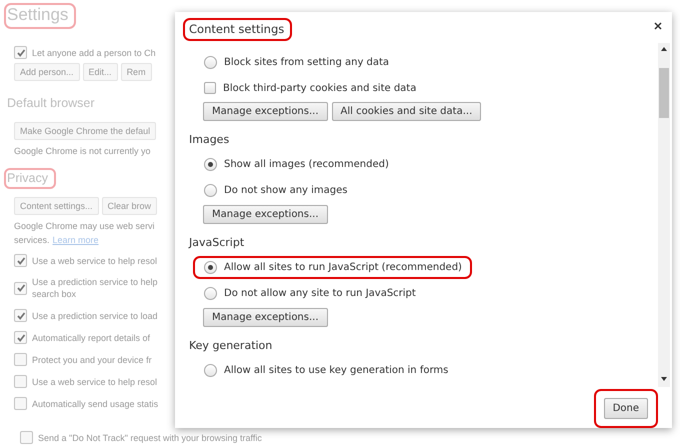  What do you see at coordinates (83, 151) in the screenshot?
I see `description-text: Google Chrome is not currently yo` at bounding box center [83, 151].